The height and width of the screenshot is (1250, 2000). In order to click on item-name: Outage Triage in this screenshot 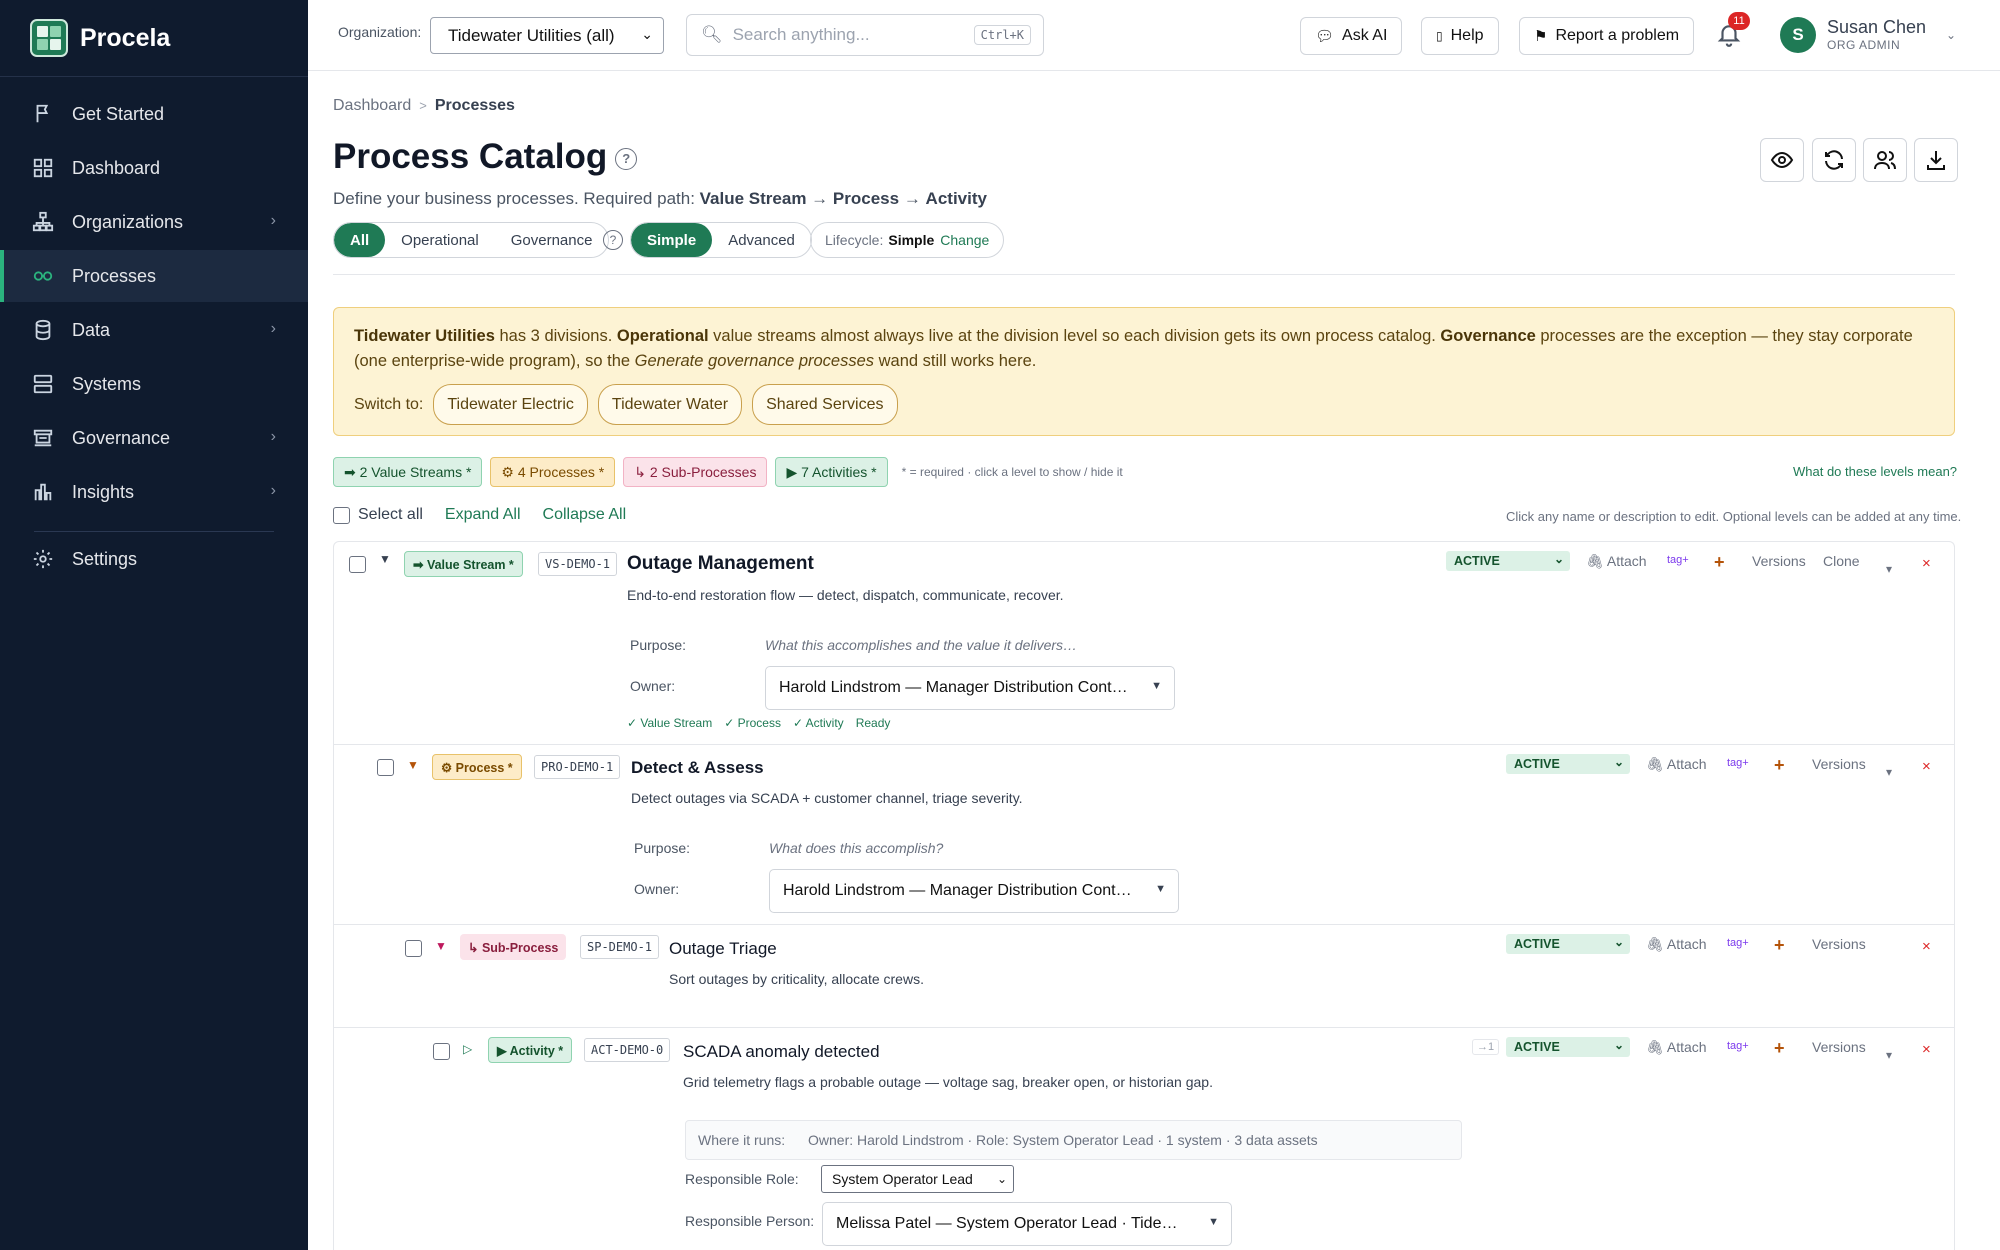, I will do `click(723, 949)`.